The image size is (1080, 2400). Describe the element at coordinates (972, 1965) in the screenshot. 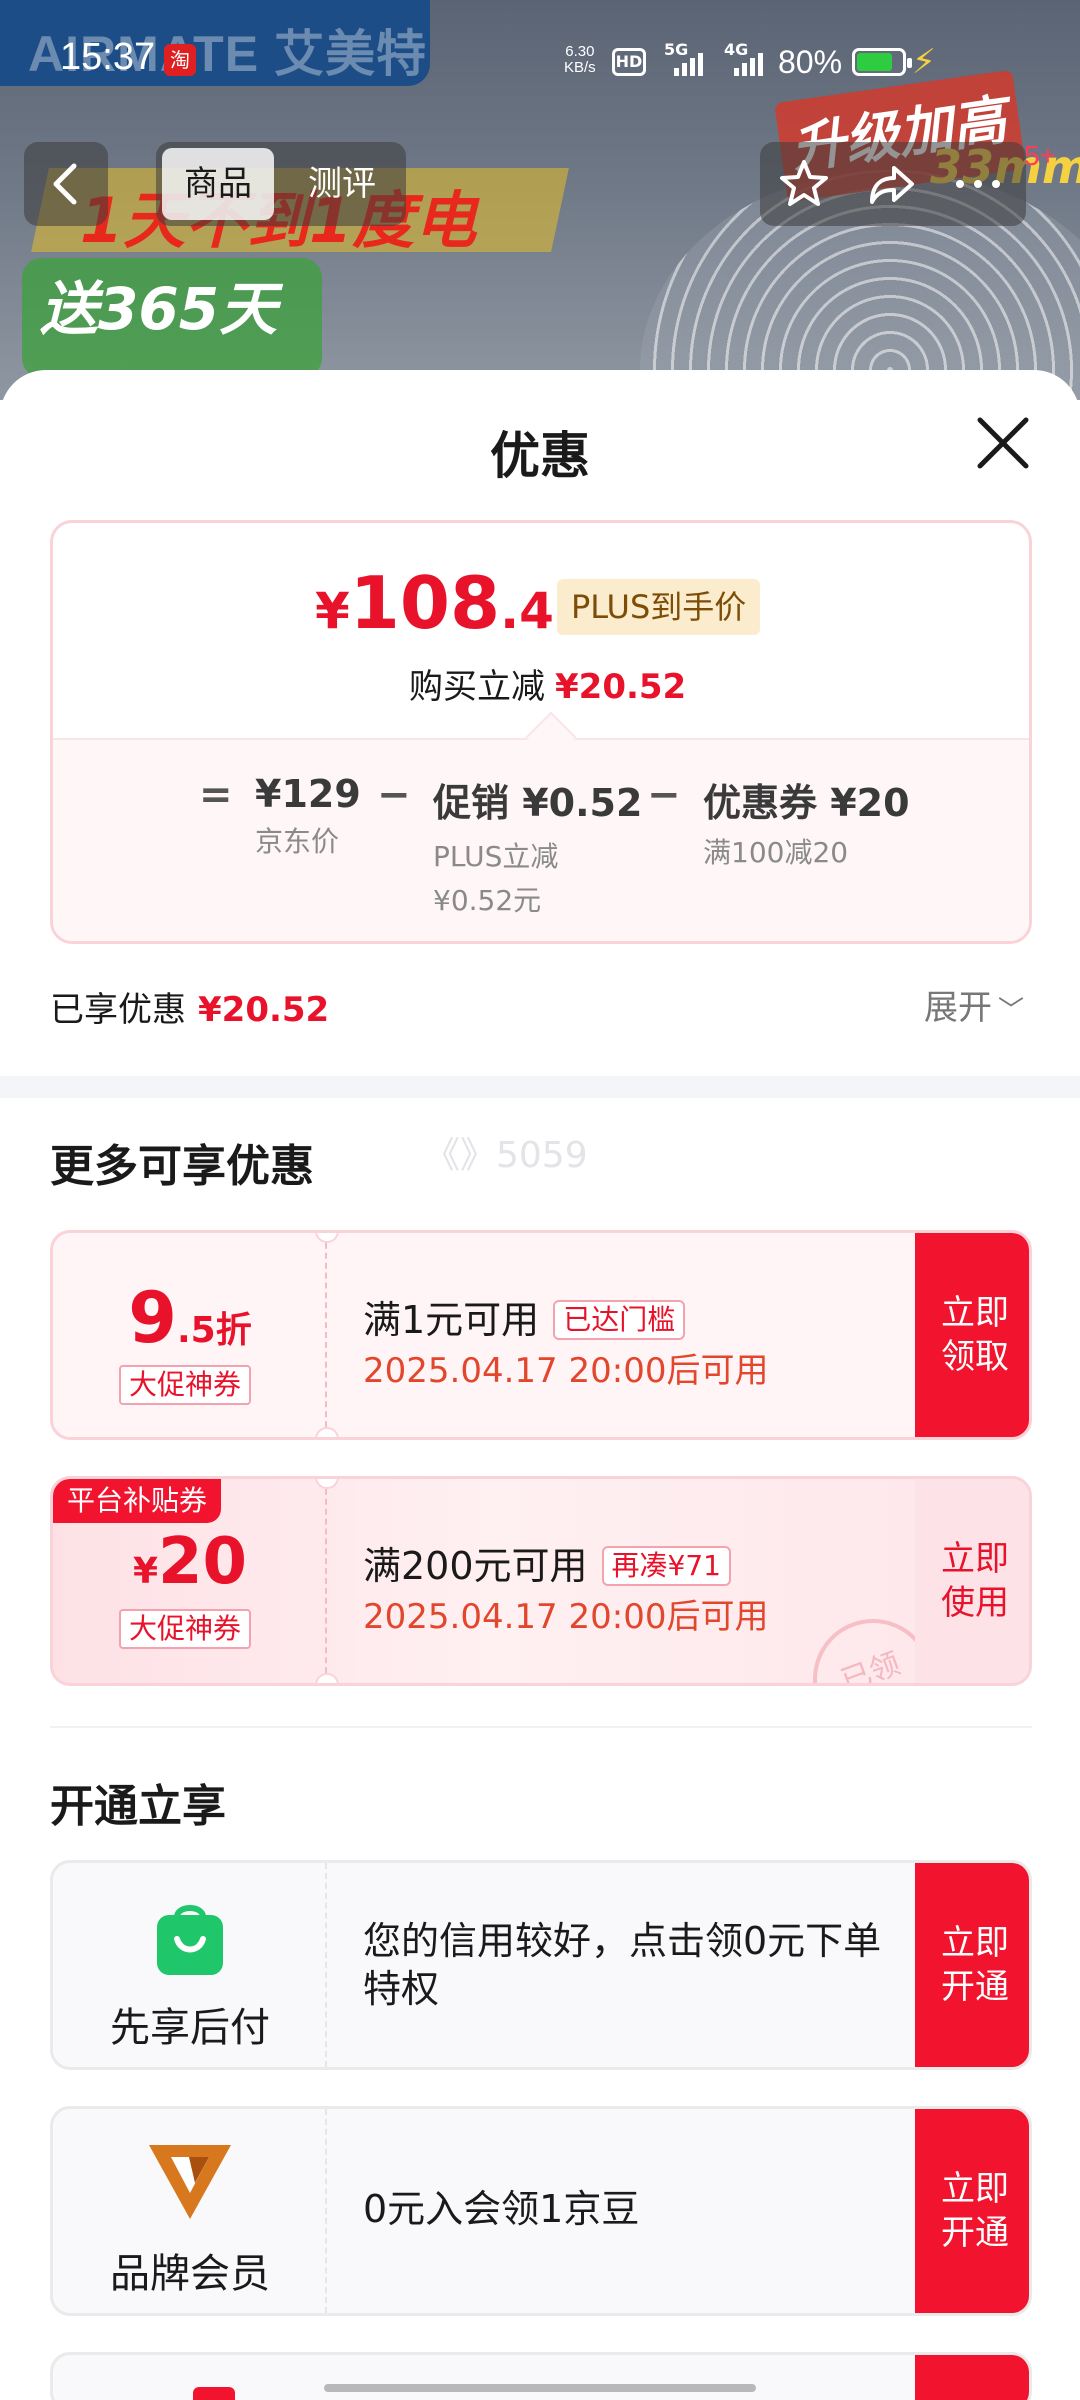

I see `activate-pay-later-button: 立即 开通` at that location.